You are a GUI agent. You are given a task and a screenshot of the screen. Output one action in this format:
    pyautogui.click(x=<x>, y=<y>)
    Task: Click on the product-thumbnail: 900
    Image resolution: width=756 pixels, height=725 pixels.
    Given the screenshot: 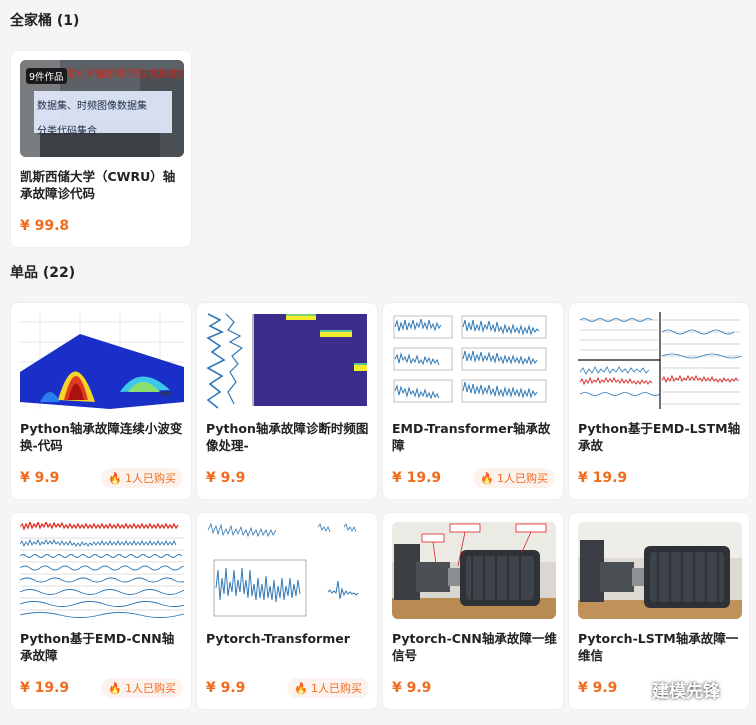 What is the action you would take?
    pyautogui.click(x=102, y=360)
    